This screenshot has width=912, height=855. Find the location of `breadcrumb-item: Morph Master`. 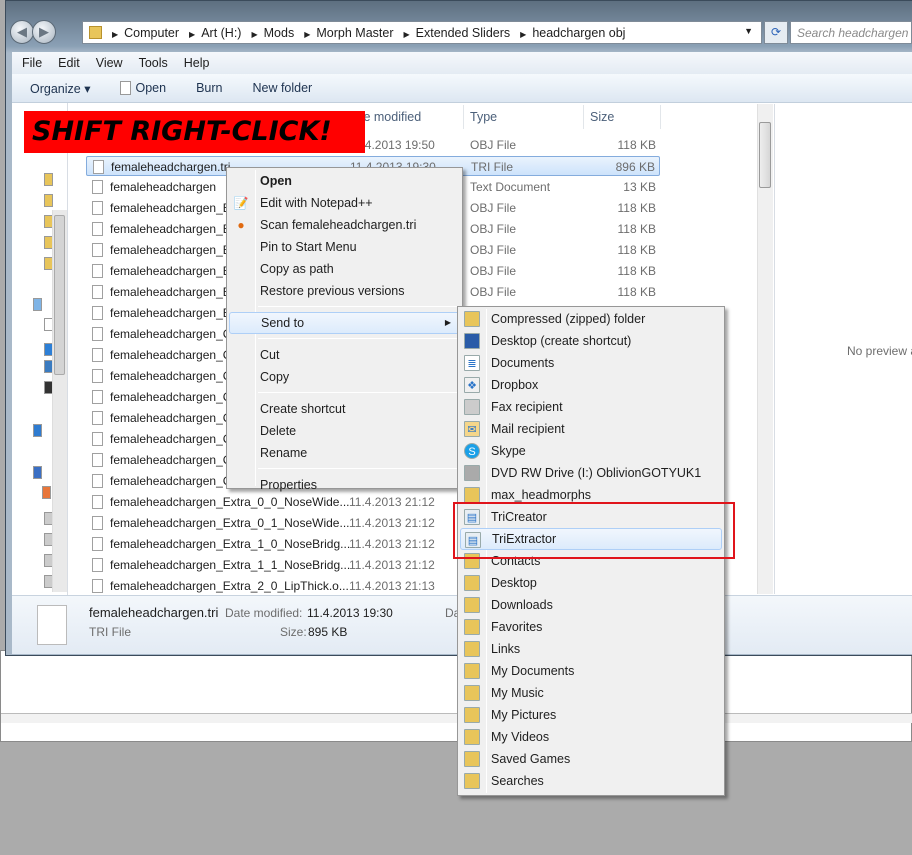

breadcrumb-item: Morph Master is located at coordinates (354, 33).